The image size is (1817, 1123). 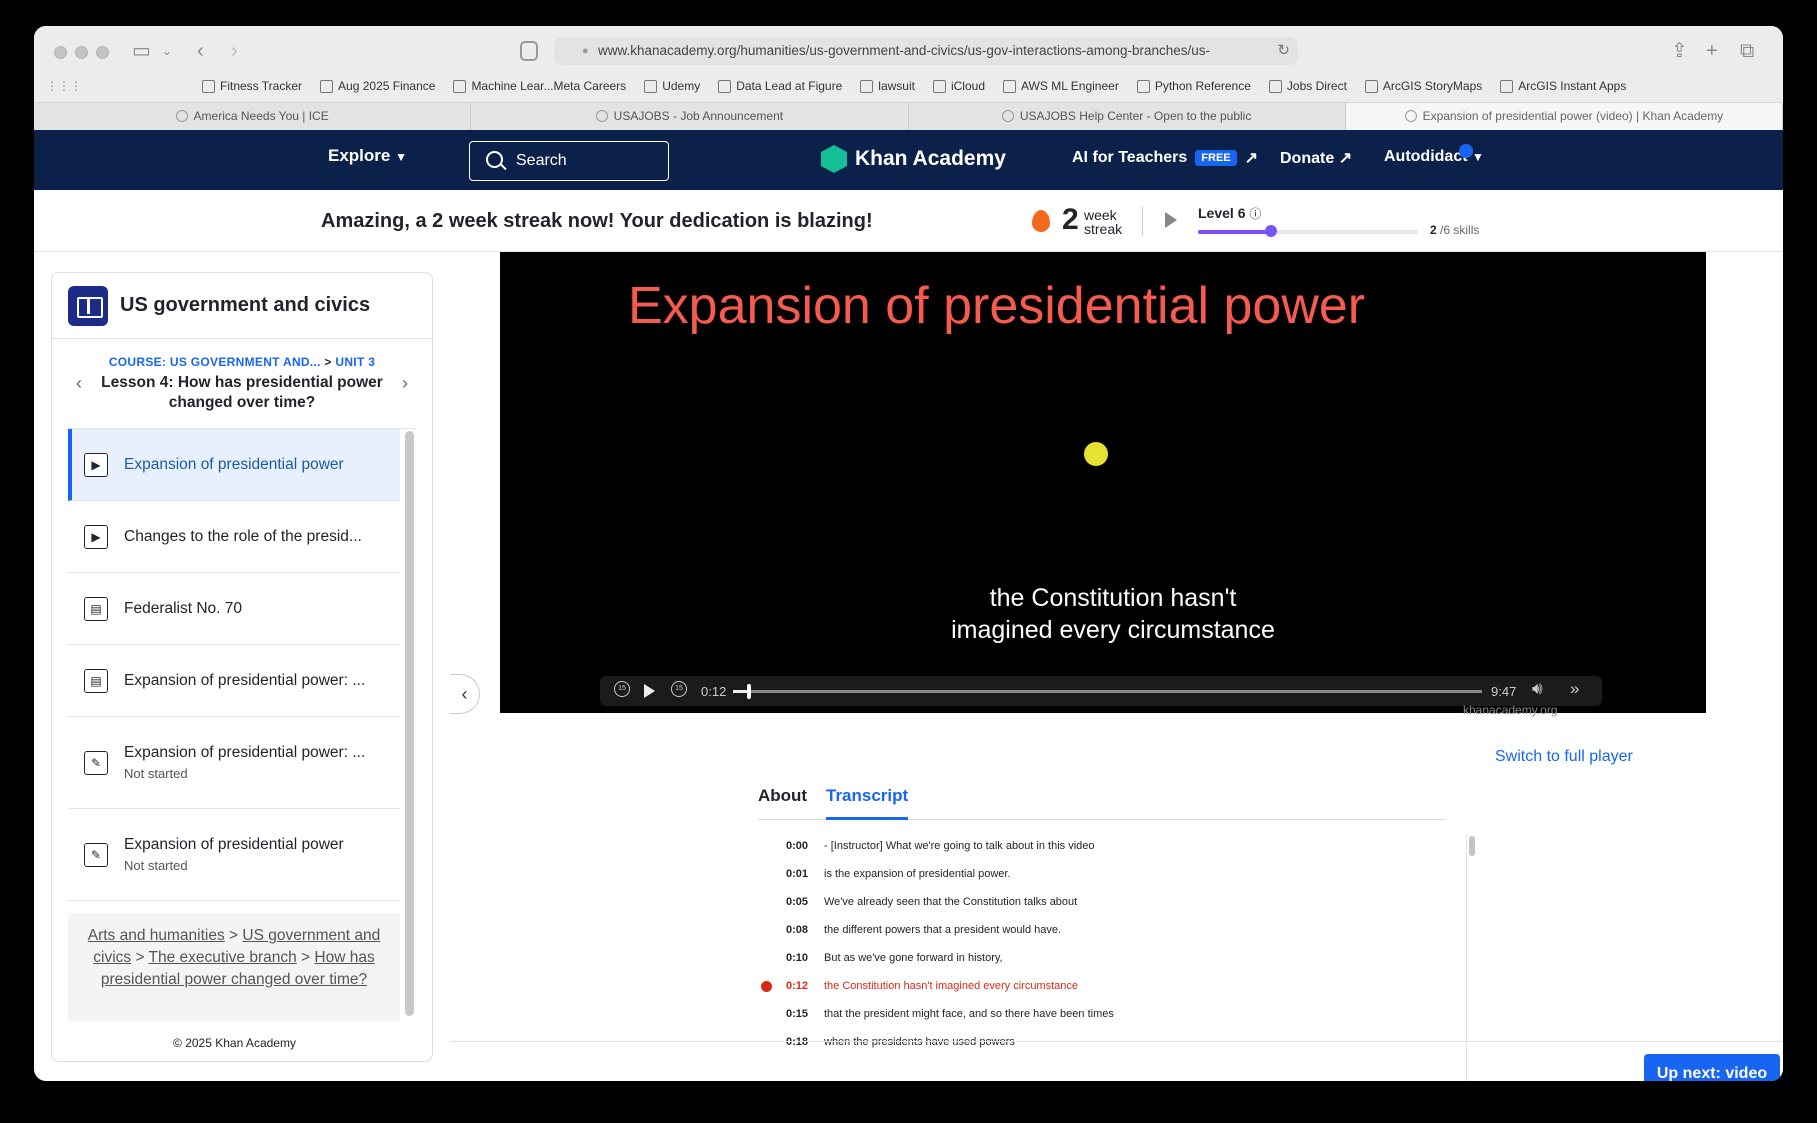 What do you see at coordinates (1171, 220) in the screenshot?
I see `play-icon` at bounding box center [1171, 220].